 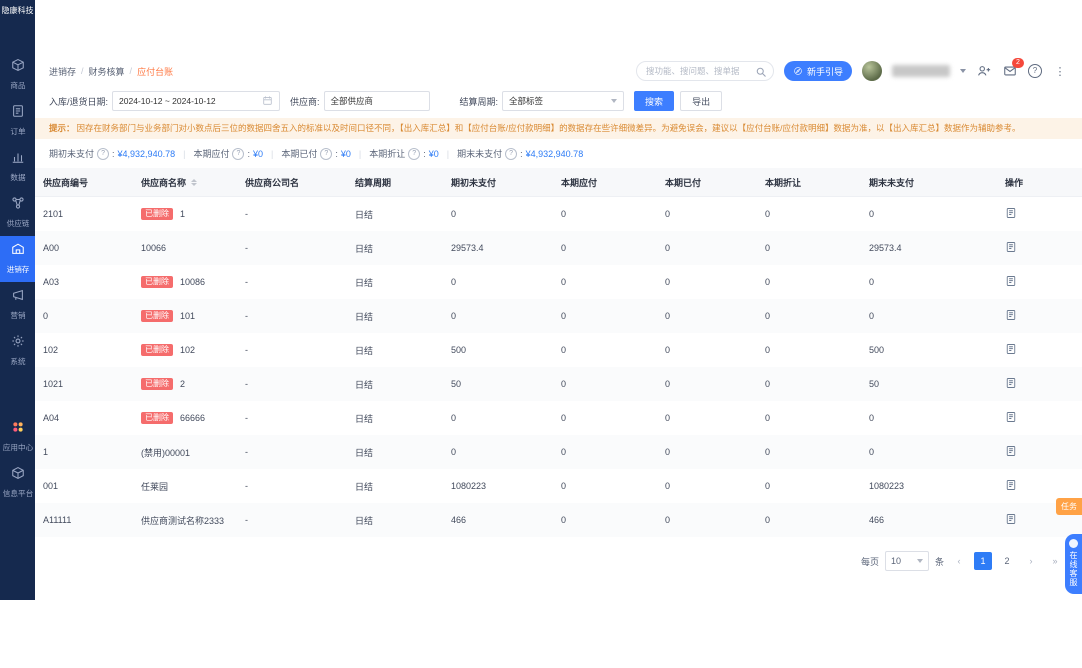 What do you see at coordinates (872, 316) in the screenshot?
I see `cell-ending: 0` at bounding box center [872, 316].